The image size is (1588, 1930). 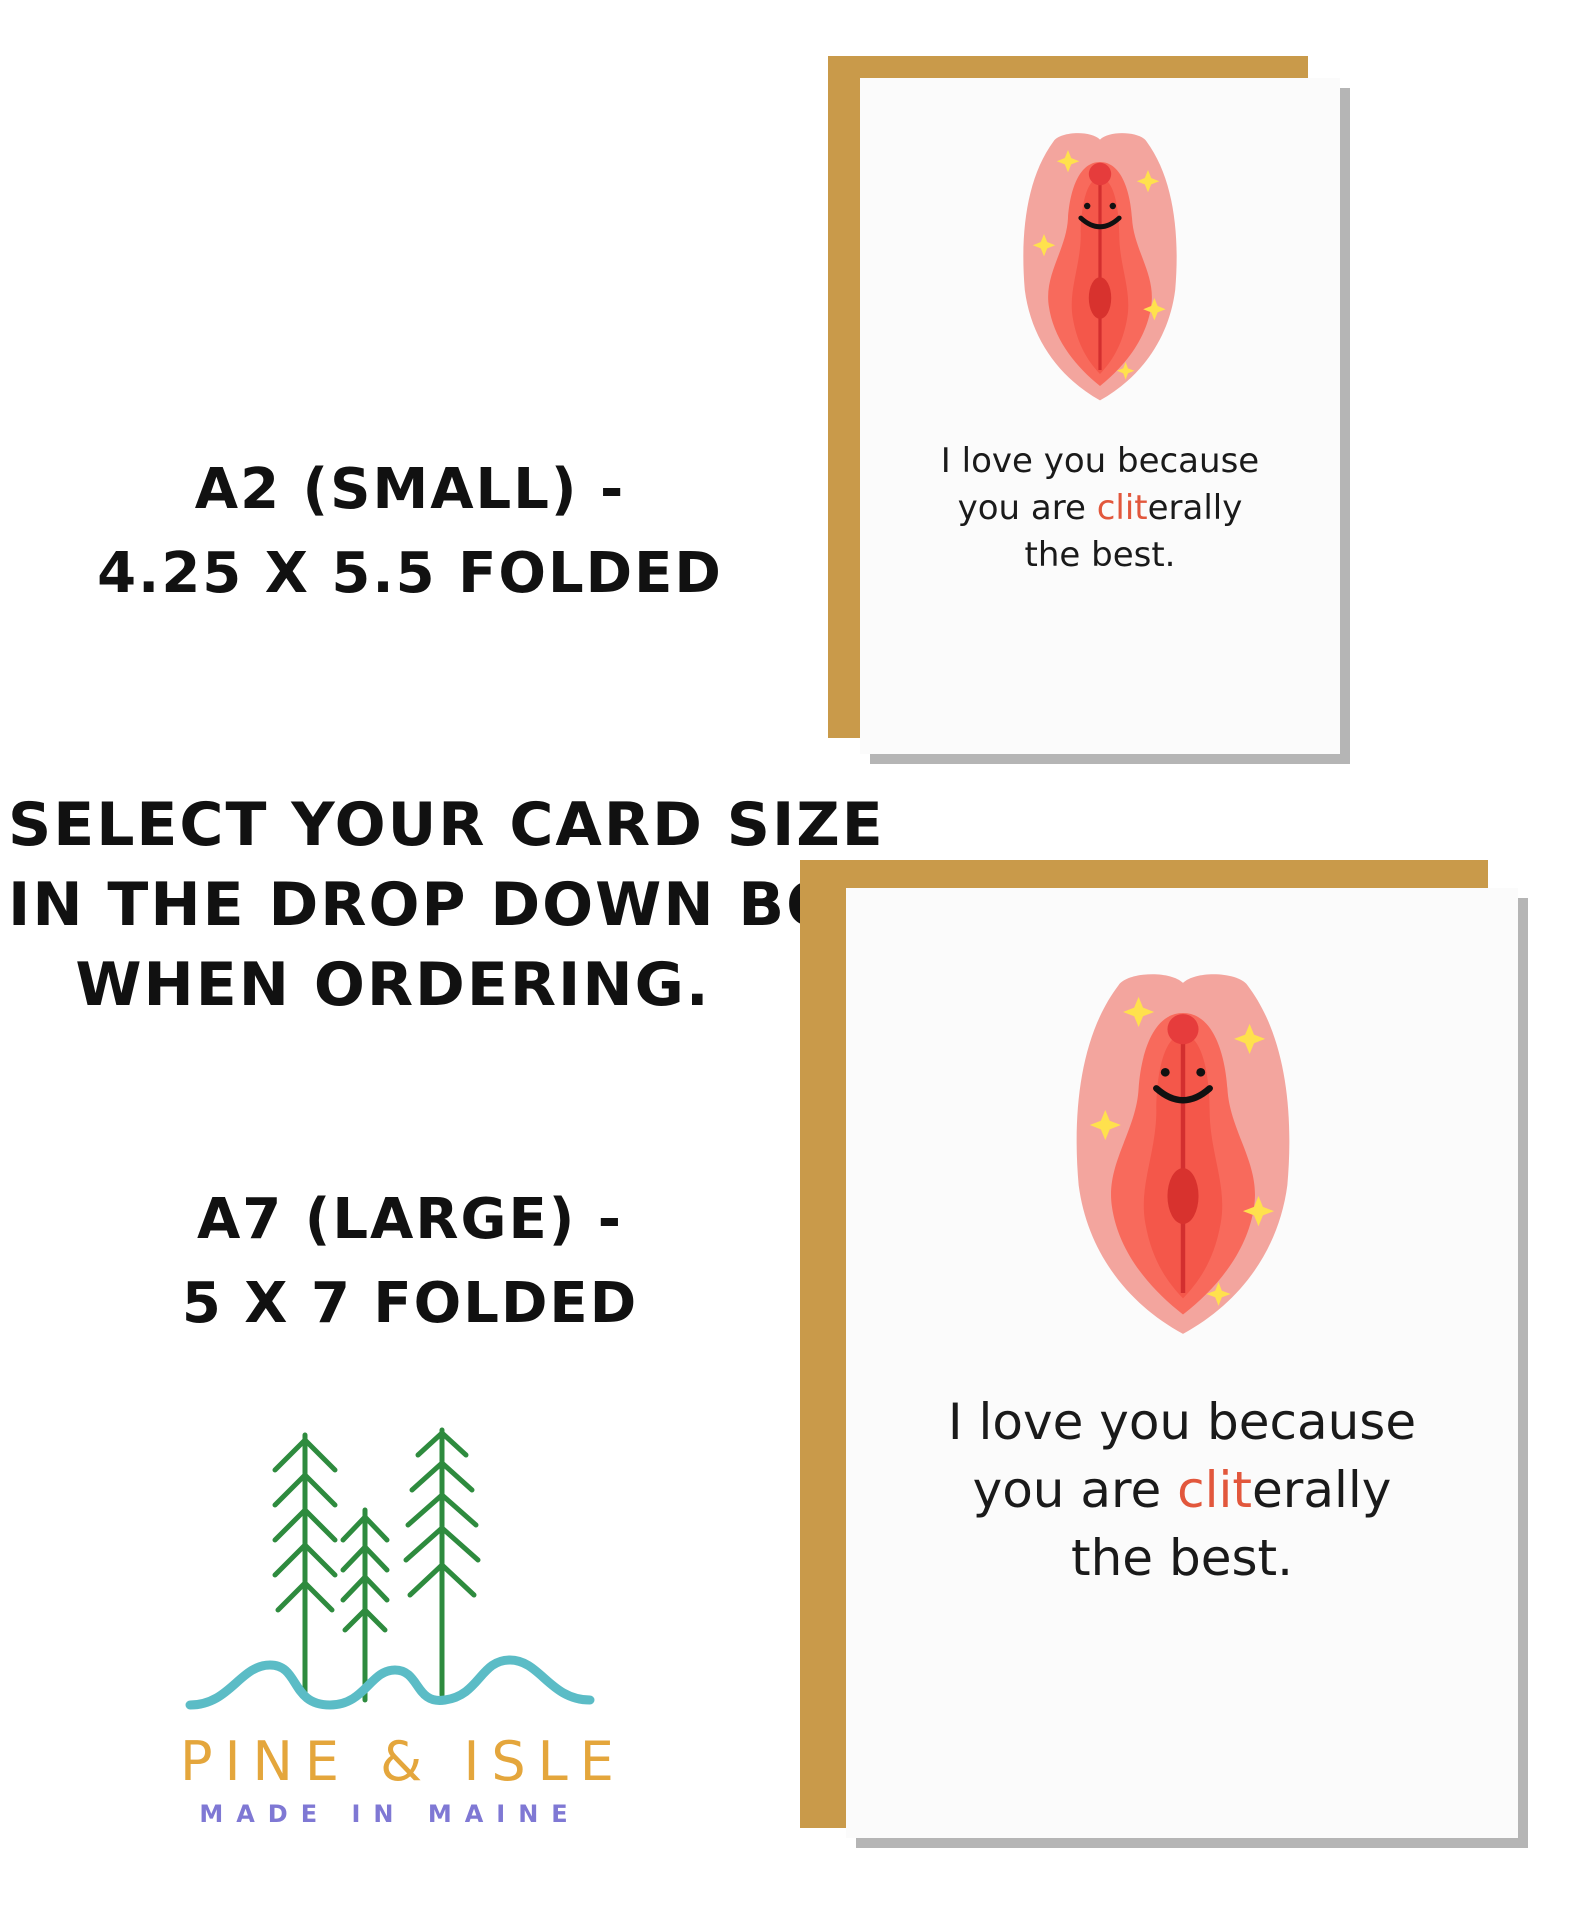 I want to click on a7-size-line: A7 (LARGE) -, so click(x=410, y=1219).